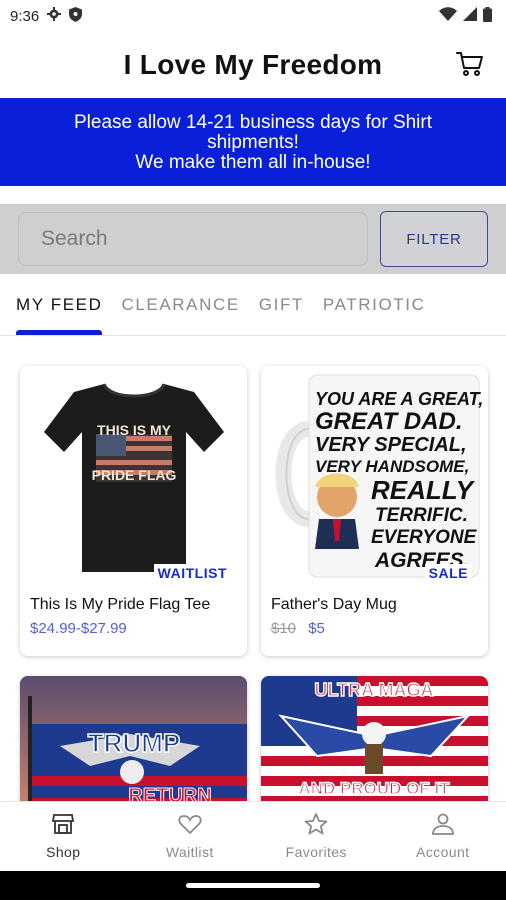 Image resolution: width=506 pixels, height=900 pixels. Describe the element at coordinates (316, 628) in the screenshot. I see `sale-price: $5` at that location.